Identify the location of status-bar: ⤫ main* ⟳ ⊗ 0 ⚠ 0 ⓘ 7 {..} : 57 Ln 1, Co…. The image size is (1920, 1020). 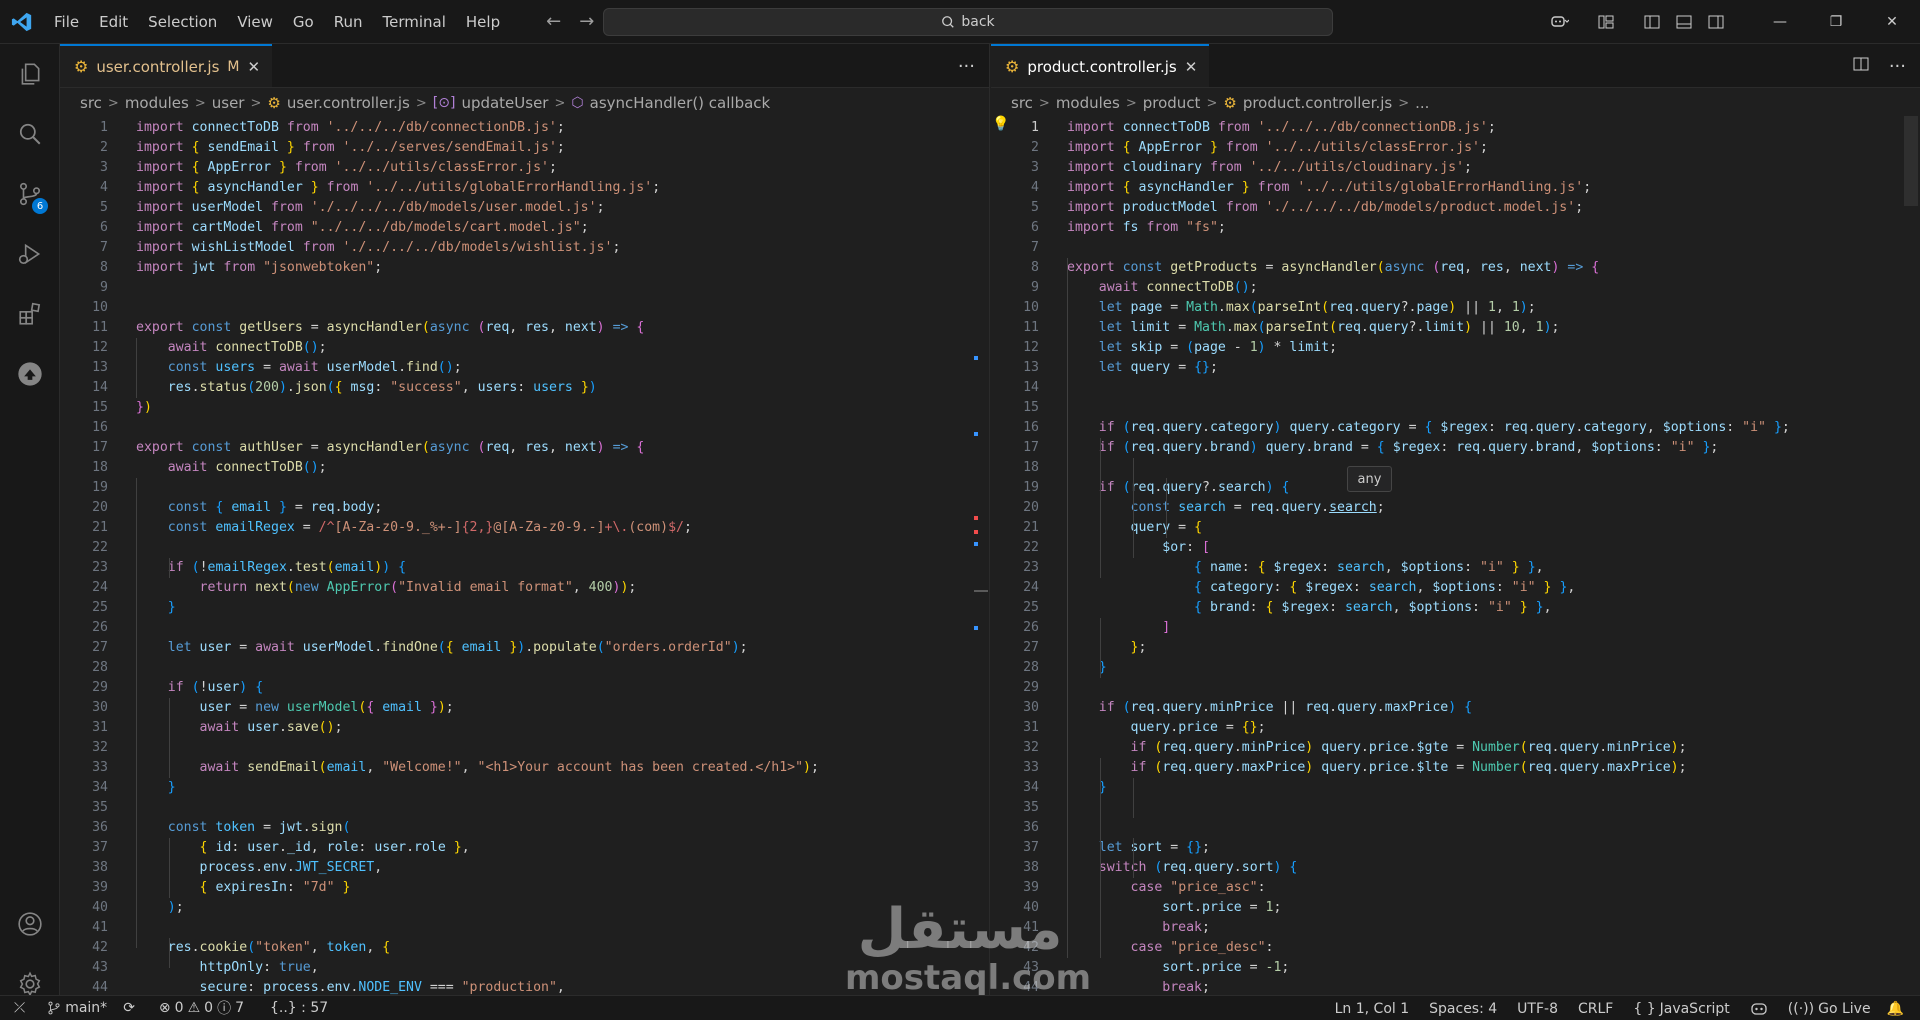
(960, 1007).